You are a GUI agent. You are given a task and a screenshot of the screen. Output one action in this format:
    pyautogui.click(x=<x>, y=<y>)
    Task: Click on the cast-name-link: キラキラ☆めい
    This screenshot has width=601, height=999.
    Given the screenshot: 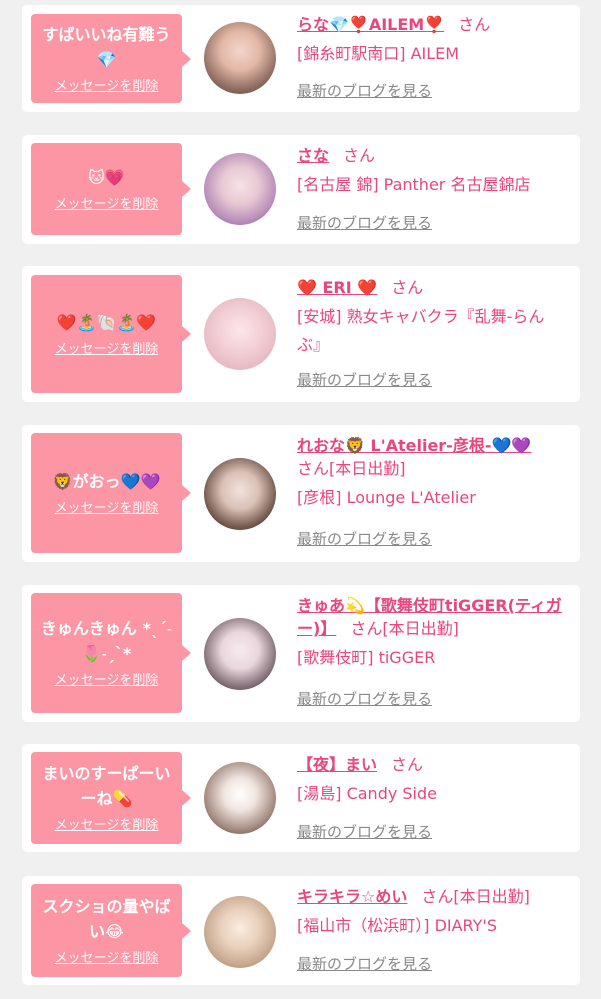 What is the action you would take?
    pyautogui.click(x=352, y=896)
    